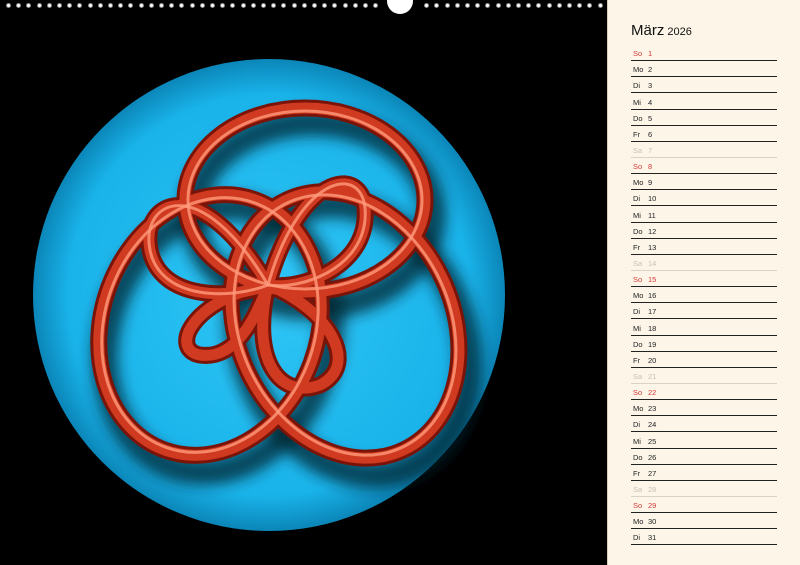 This screenshot has width=800, height=565. What do you see at coordinates (704, 424) in the screenshot?
I see `day-row: Di 24` at bounding box center [704, 424].